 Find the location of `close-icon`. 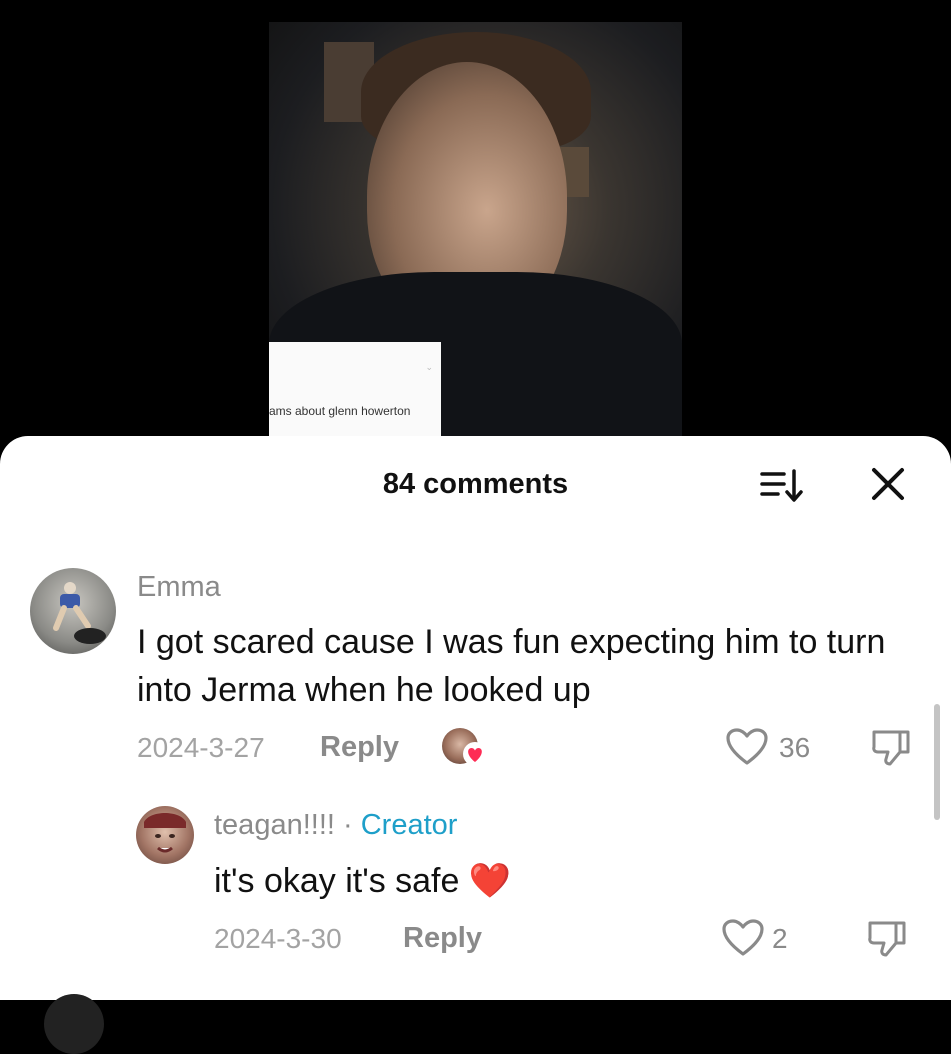

close-icon is located at coordinates (888, 484).